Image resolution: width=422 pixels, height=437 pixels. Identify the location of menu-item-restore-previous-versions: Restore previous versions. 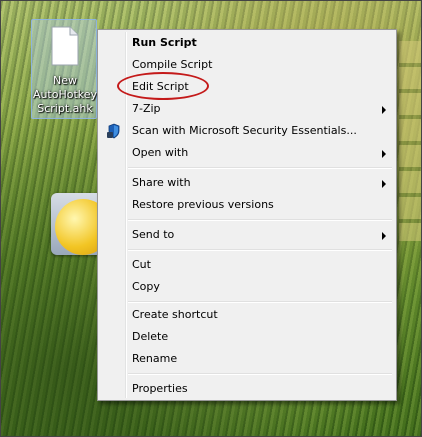
(247, 205).